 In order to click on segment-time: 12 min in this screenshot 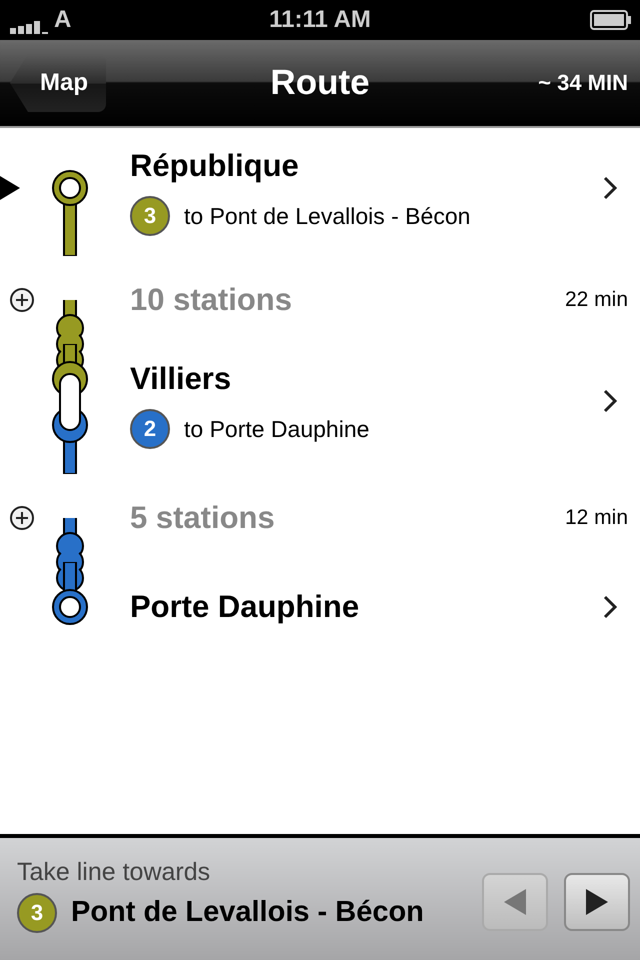, I will do `click(596, 518)`.